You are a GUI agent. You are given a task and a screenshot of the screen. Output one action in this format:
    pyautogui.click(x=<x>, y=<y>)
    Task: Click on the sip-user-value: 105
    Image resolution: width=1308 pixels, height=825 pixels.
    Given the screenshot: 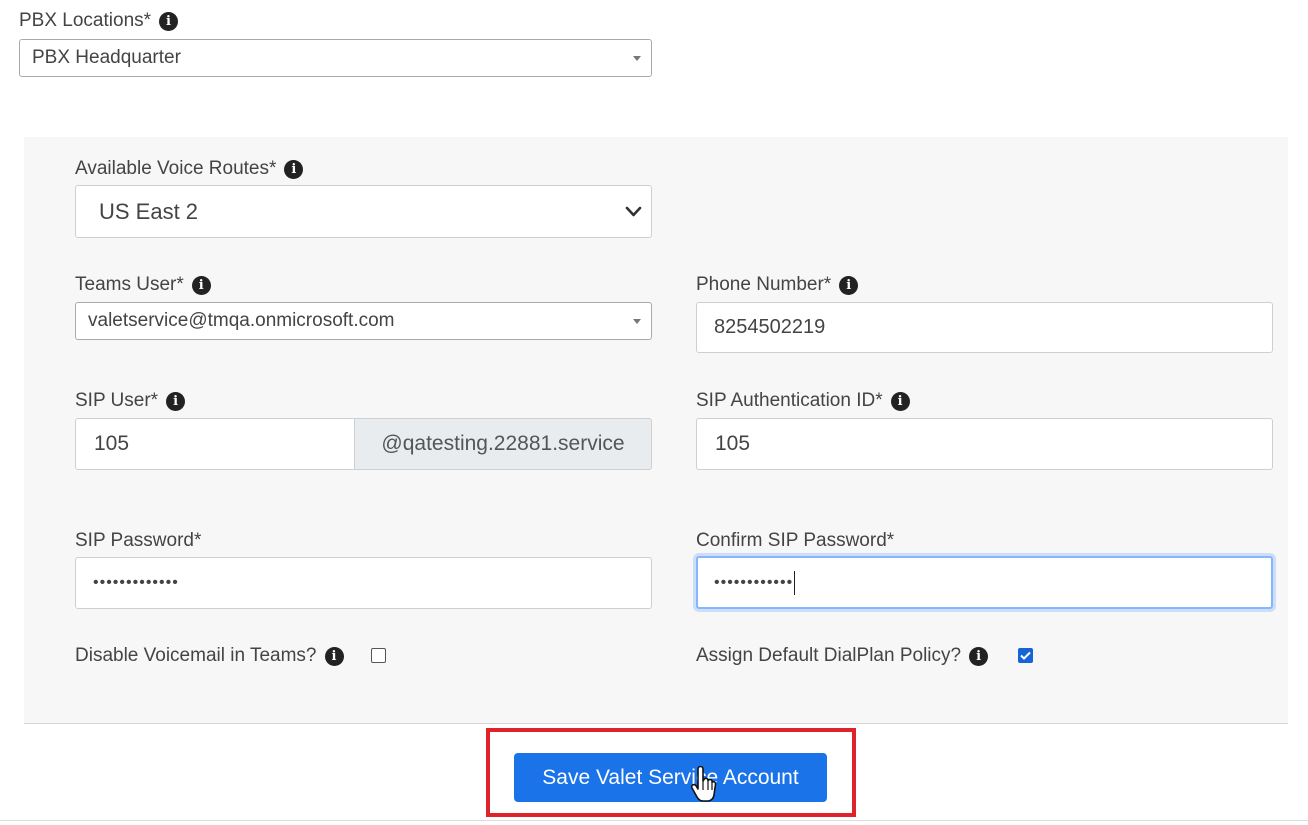 What is the action you would take?
    pyautogui.click(x=112, y=443)
    